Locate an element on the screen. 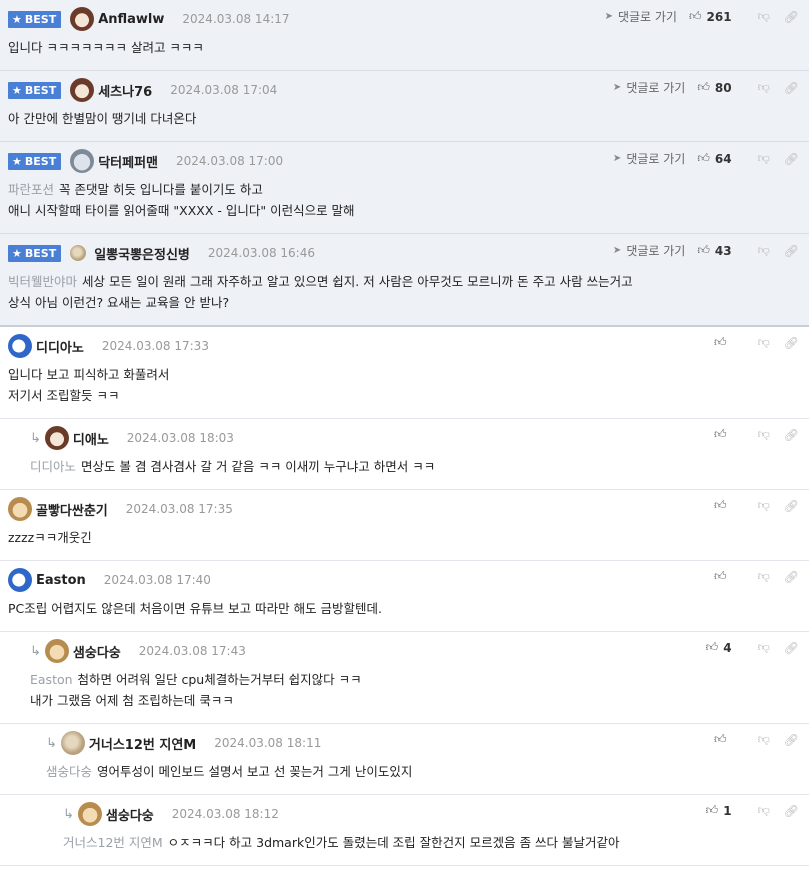  comment-line: 상식 아님 이런건? 요새는 교육을 안 받나? is located at coordinates (403, 302).